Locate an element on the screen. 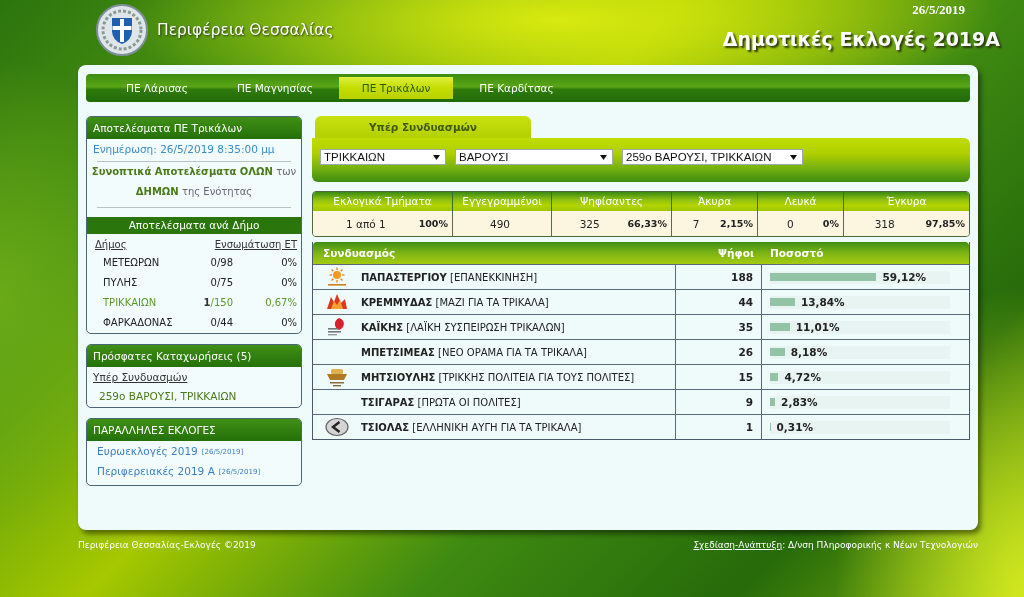 The height and width of the screenshot is (597, 1024). date-label: 26/5/2019 is located at coordinates (938, 10).